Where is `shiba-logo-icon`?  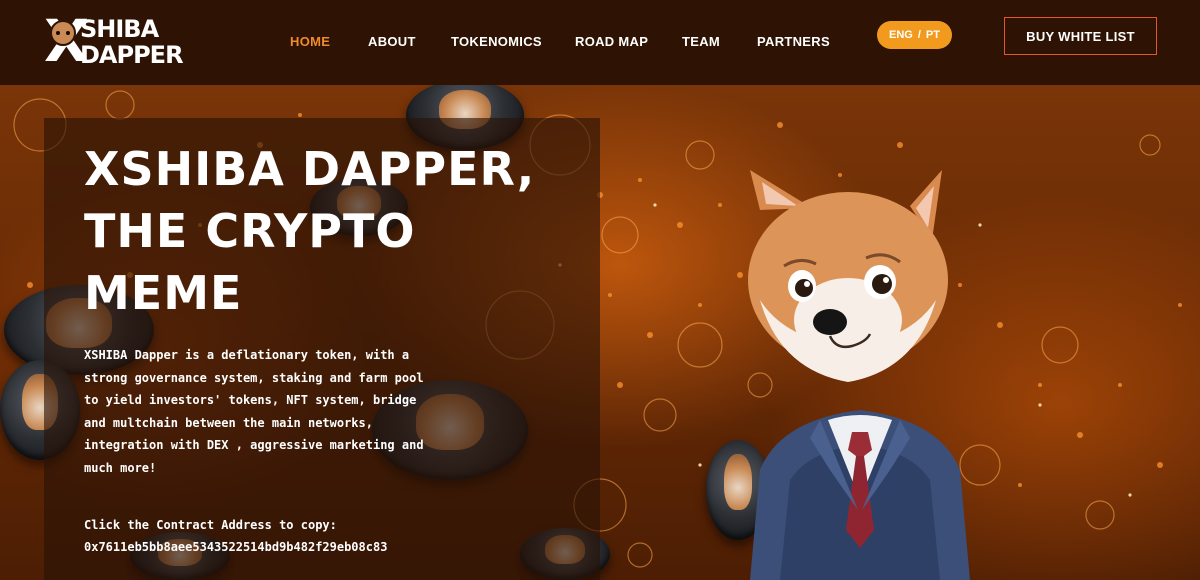 shiba-logo-icon is located at coordinates (63, 33).